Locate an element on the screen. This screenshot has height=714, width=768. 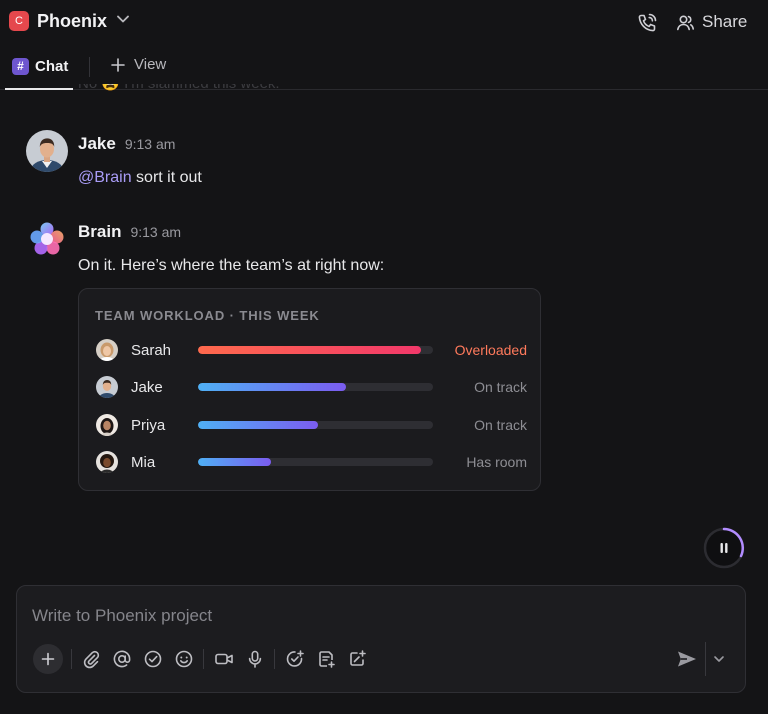
video-icon is located at coordinates (224, 659).